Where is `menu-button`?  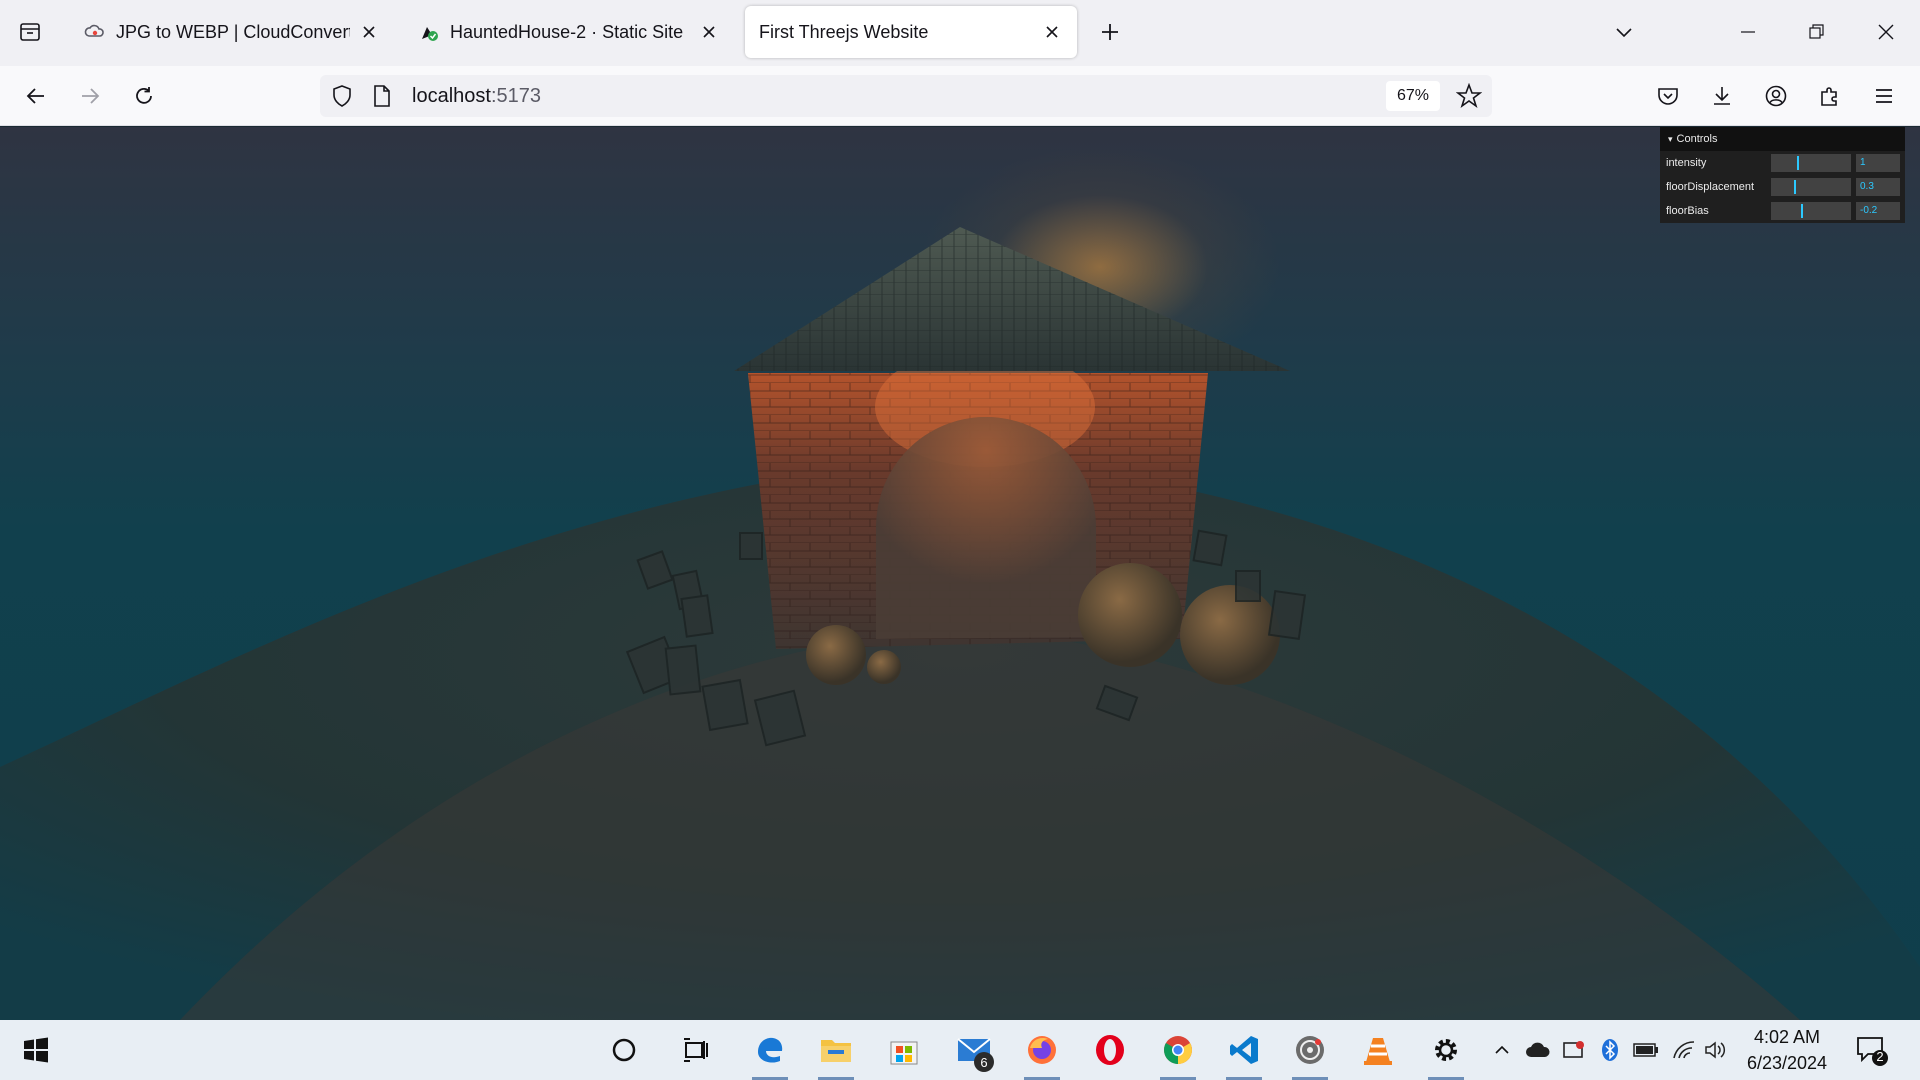
menu-button is located at coordinates (1884, 96).